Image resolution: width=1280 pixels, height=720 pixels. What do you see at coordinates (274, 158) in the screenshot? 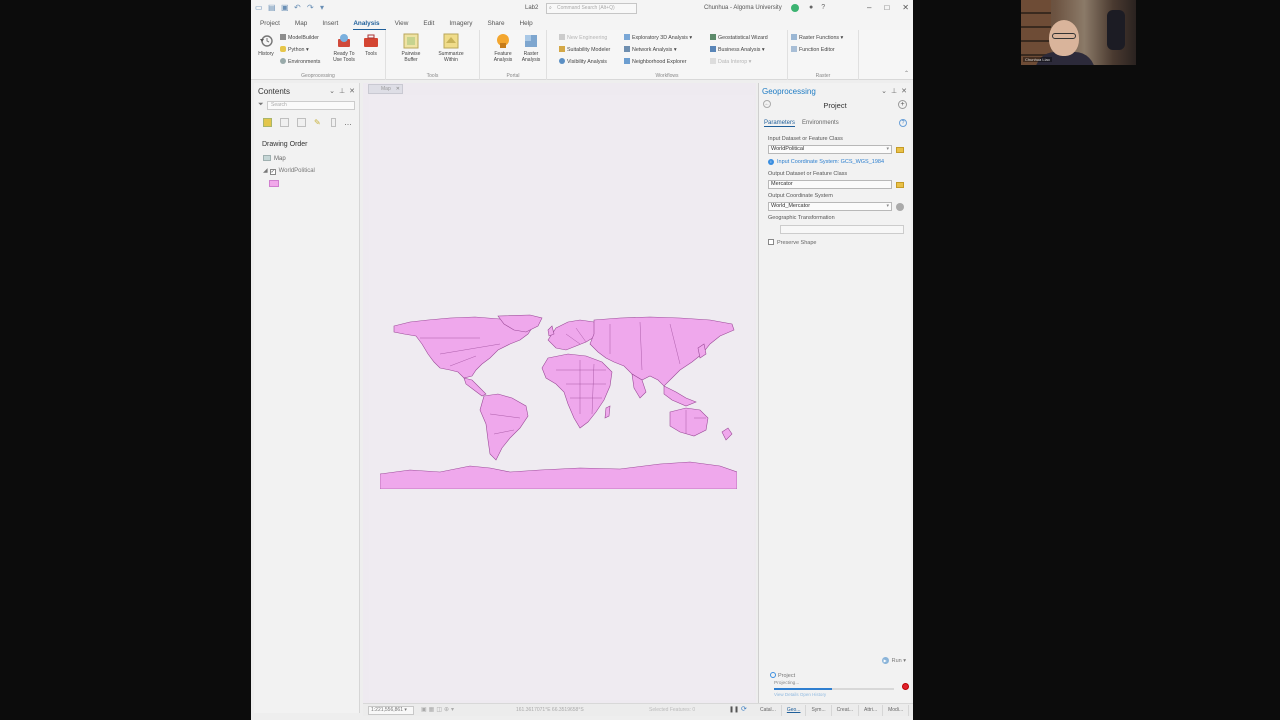
I see `map-tree-node: Map` at bounding box center [274, 158].